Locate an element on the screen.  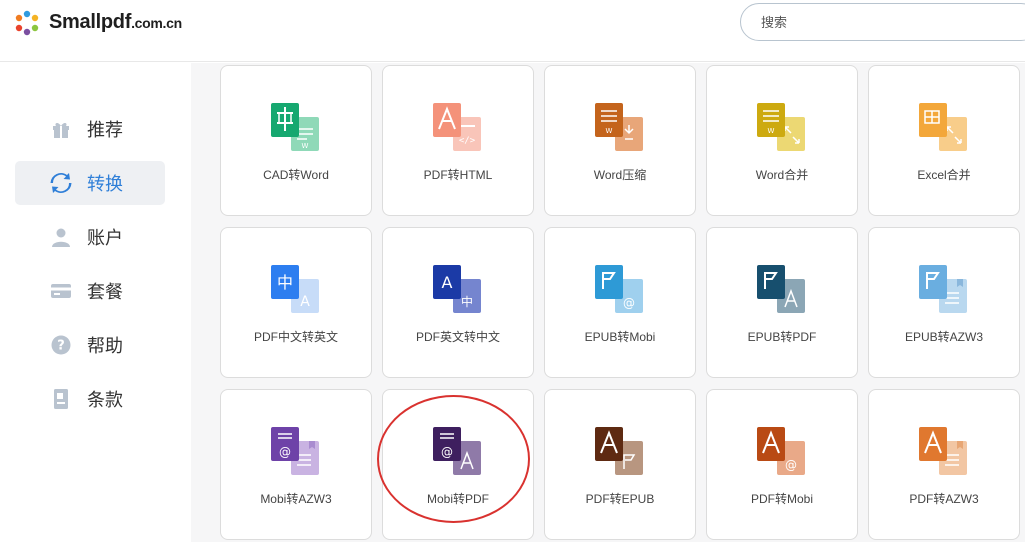
tool-card-cad-to-word: W CAD转Word is located at coordinates (296, 140).